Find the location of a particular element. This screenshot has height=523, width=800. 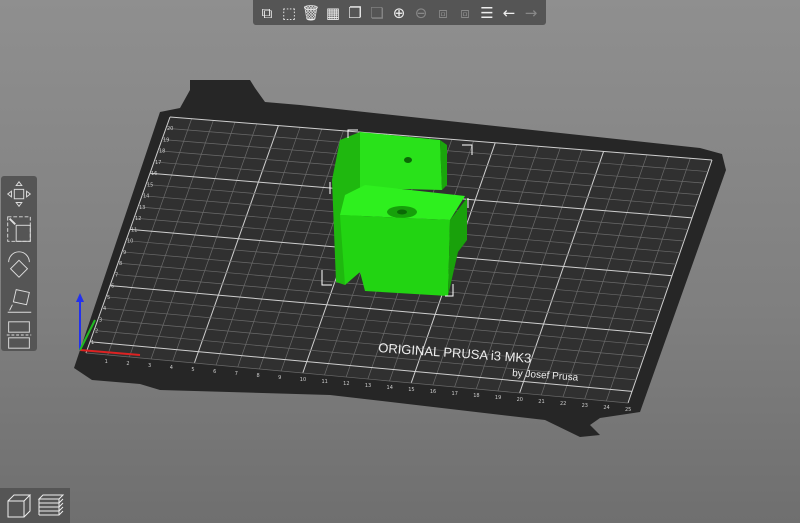

y-tick-label: 1 is located at coordinates (92, 343).